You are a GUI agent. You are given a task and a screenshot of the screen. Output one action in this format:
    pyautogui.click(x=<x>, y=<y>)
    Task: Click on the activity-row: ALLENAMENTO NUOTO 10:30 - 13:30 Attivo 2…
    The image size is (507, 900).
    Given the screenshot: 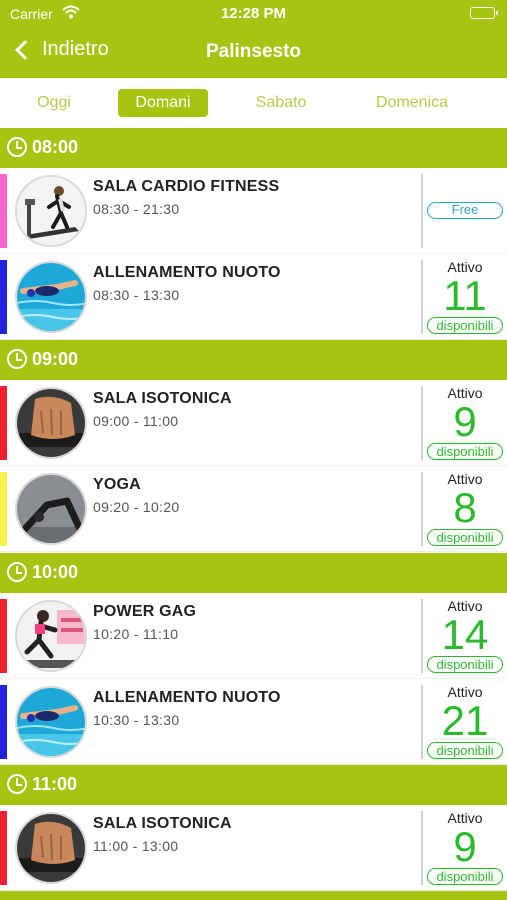 What is the action you would take?
    pyautogui.click(x=253, y=722)
    